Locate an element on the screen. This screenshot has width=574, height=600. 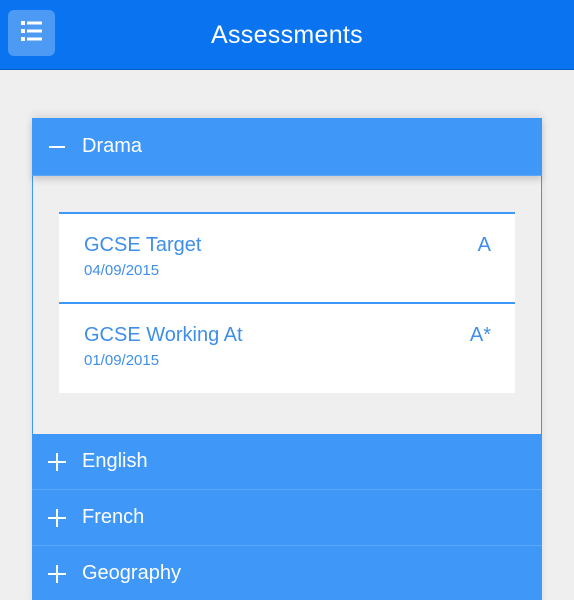
assessment-grade: A* is located at coordinates (480, 335).